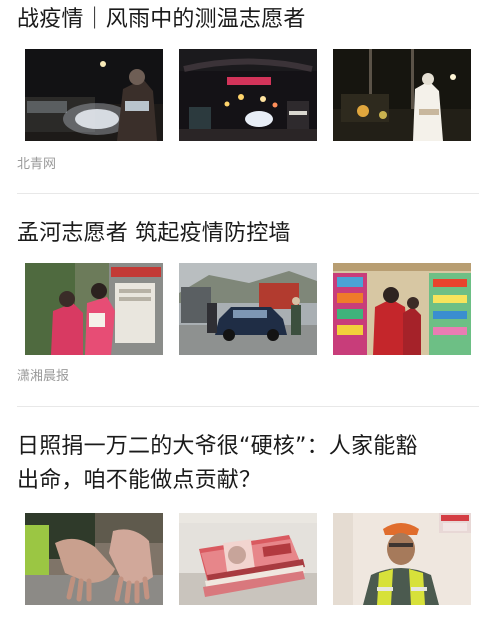 This screenshot has width=483, height=617. I want to click on volunteers-notice-board-photo, so click(94, 309).